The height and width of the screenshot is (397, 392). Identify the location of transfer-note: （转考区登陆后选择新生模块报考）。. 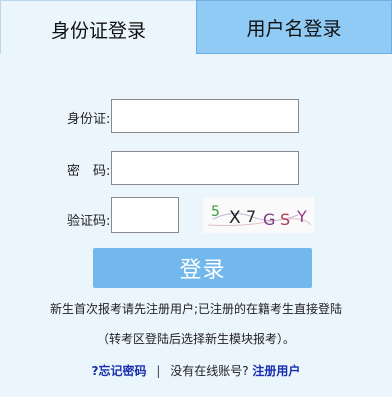
(195, 339).